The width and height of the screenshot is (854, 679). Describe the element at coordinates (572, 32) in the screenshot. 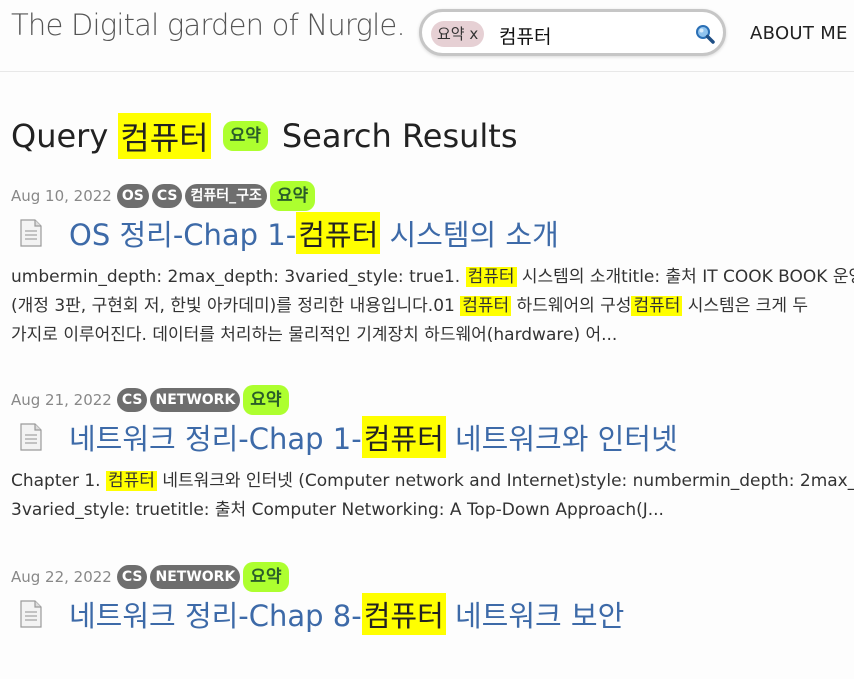

I see `search-box: 요약 x 컴퓨터` at that location.